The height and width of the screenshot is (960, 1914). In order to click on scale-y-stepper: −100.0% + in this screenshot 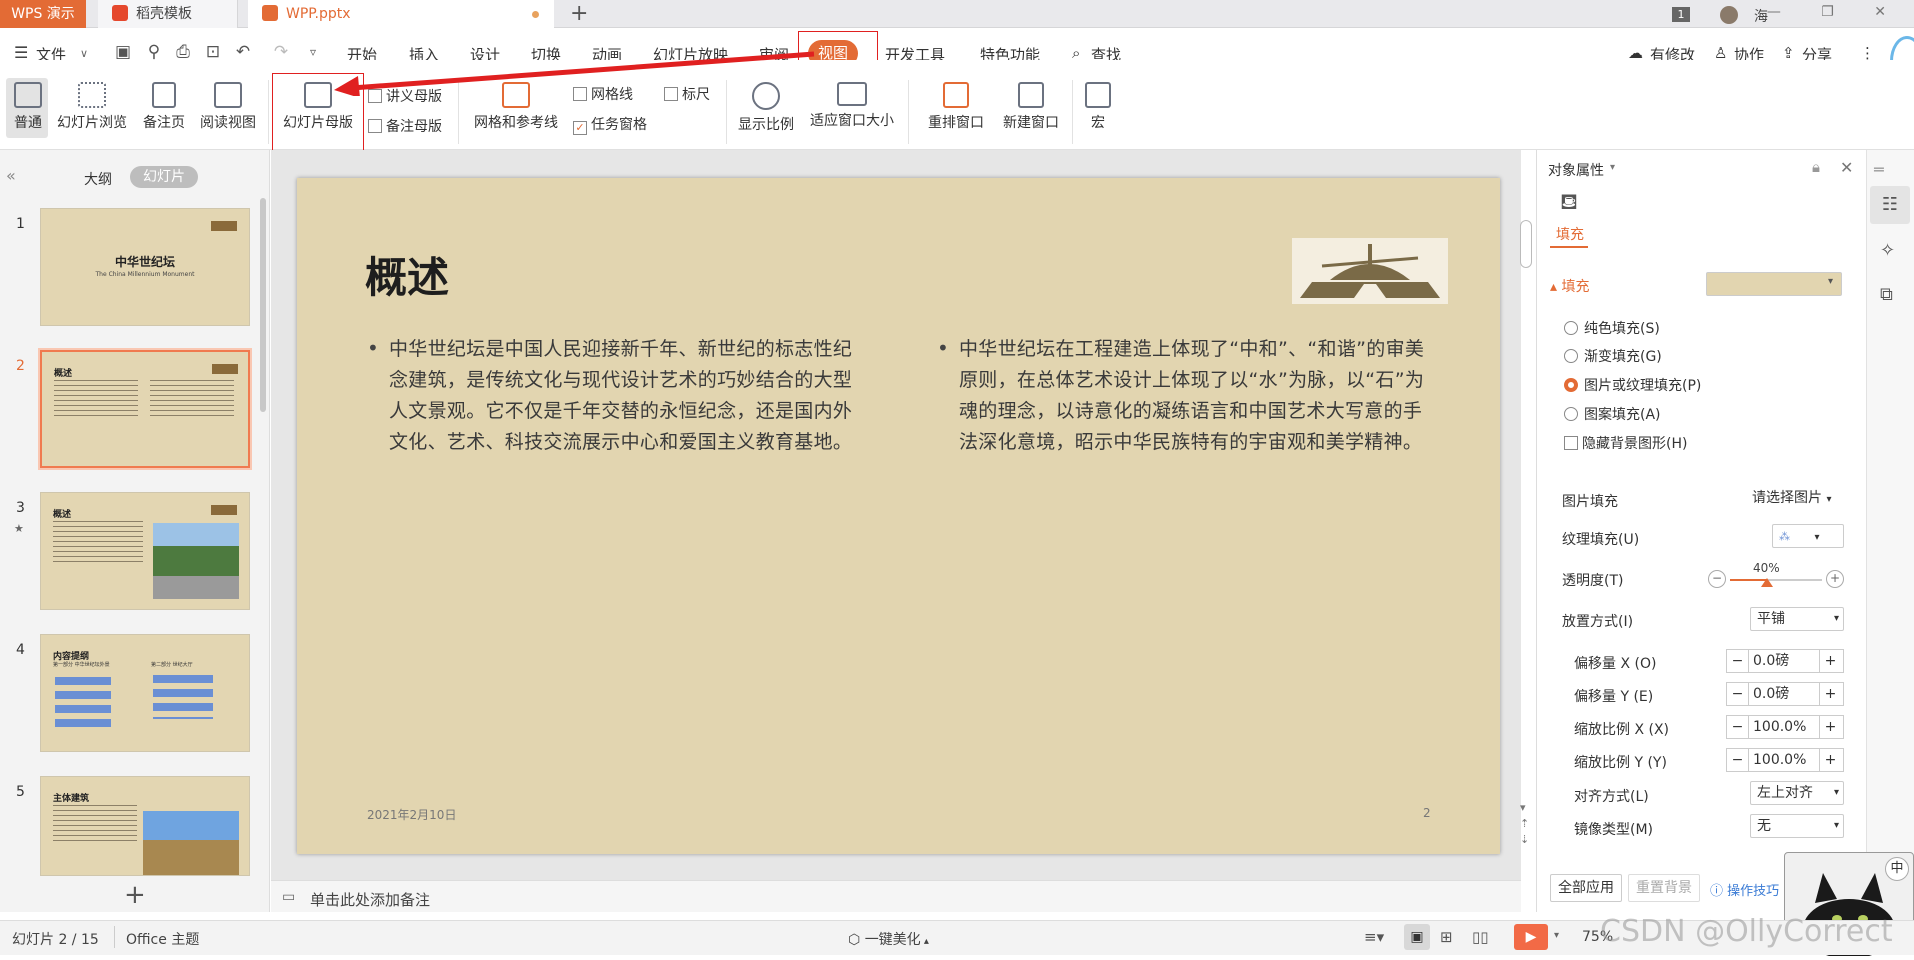, I will do `click(1785, 760)`.